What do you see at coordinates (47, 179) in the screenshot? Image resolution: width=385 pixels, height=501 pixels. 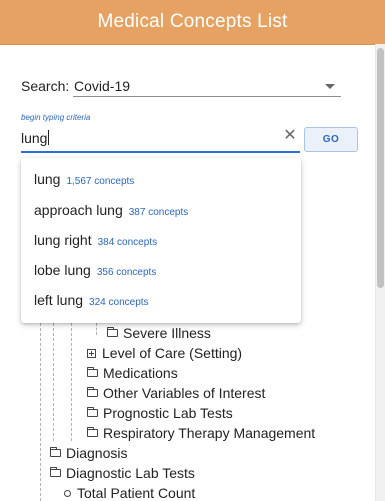 I see `suggestion-term: lung` at bounding box center [47, 179].